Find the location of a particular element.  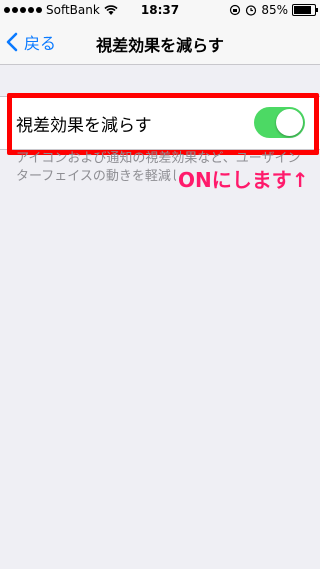

reduce-motion-cell: 視差効果を減らす is located at coordinates (160, 123).